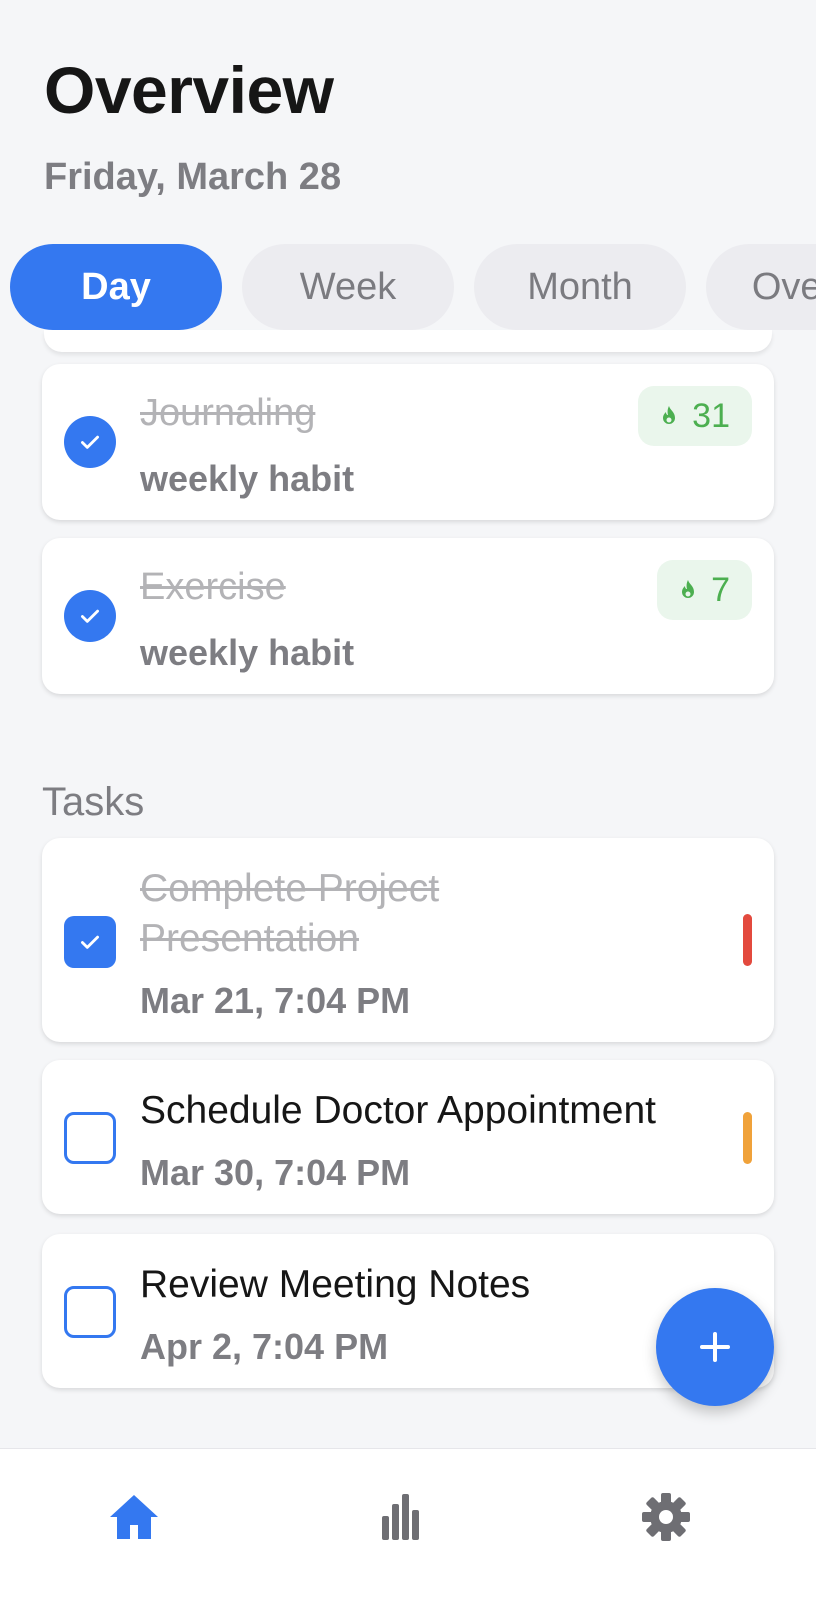 This screenshot has height=1600, width=816. What do you see at coordinates (189, 90) in the screenshot?
I see `page-title: Overview` at bounding box center [189, 90].